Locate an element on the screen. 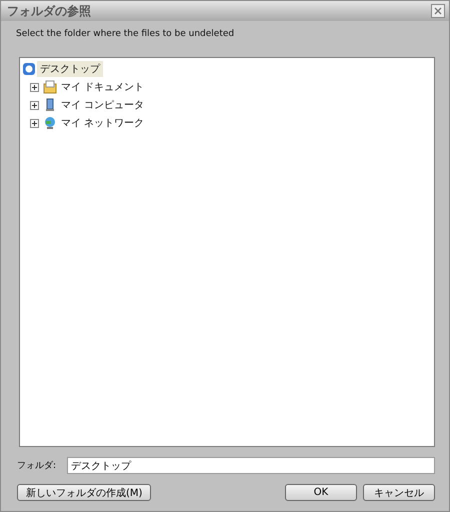 The image size is (450, 512). close-icon is located at coordinates (438, 11).